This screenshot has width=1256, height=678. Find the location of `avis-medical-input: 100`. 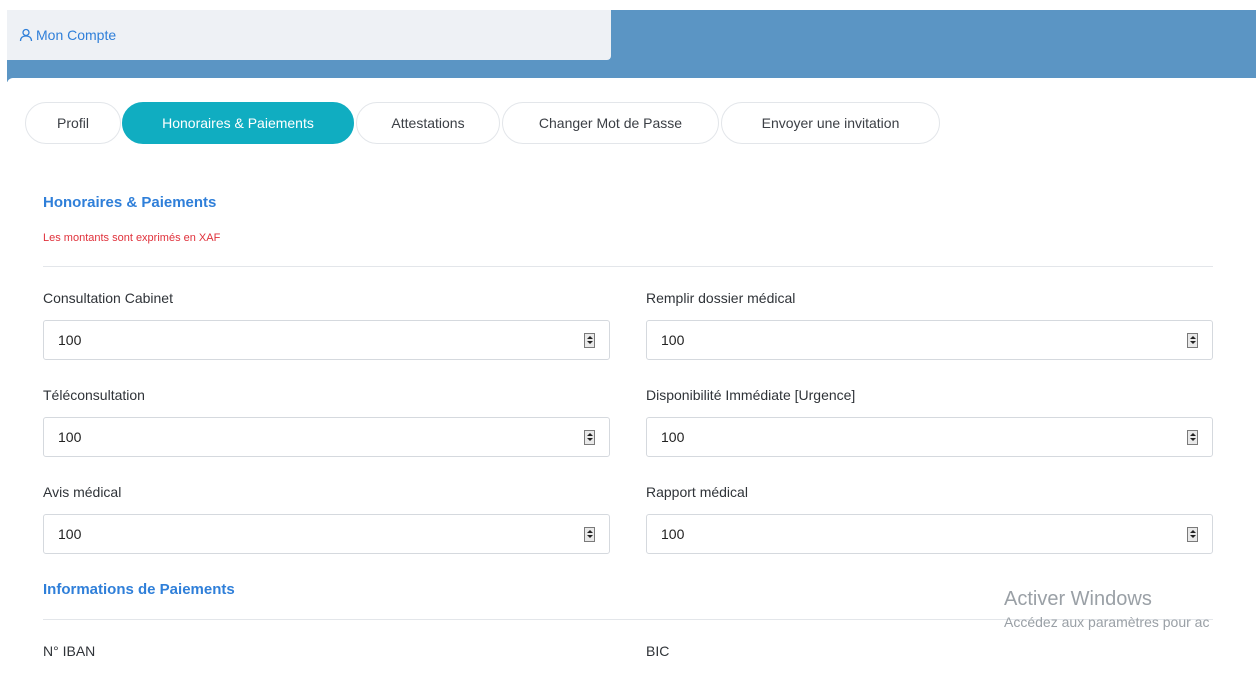

avis-medical-input: 100 is located at coordinates (326, 534).